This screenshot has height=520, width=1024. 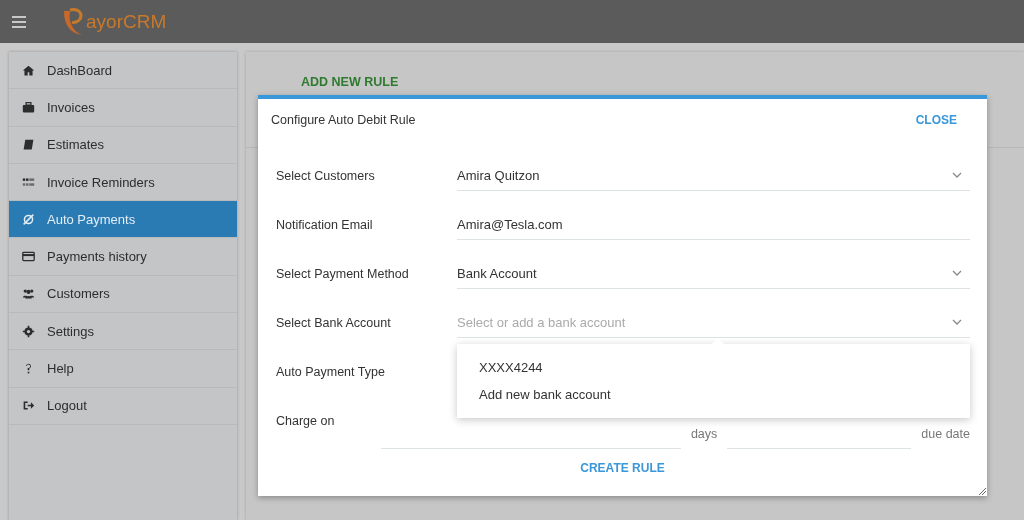 I want to click on field-label: Charge on, so click(x=306, y=420).